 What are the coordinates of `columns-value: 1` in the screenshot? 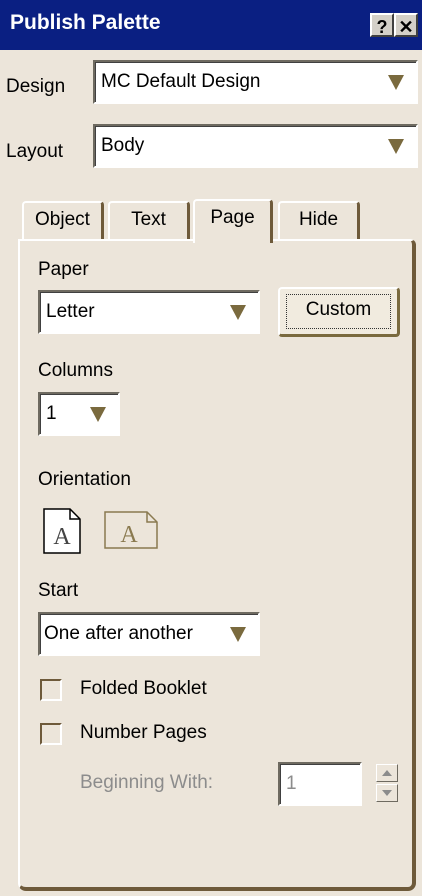 It's located at (51, 413).